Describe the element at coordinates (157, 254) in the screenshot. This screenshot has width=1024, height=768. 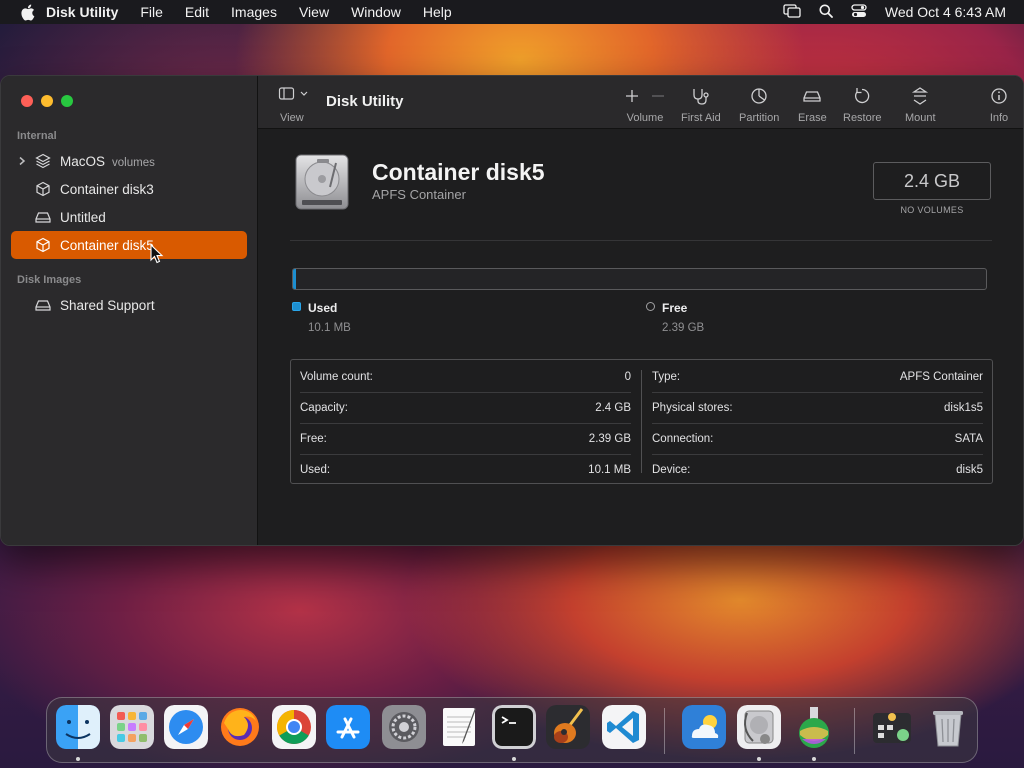
I see `mouse-cursor-icon` at that location.